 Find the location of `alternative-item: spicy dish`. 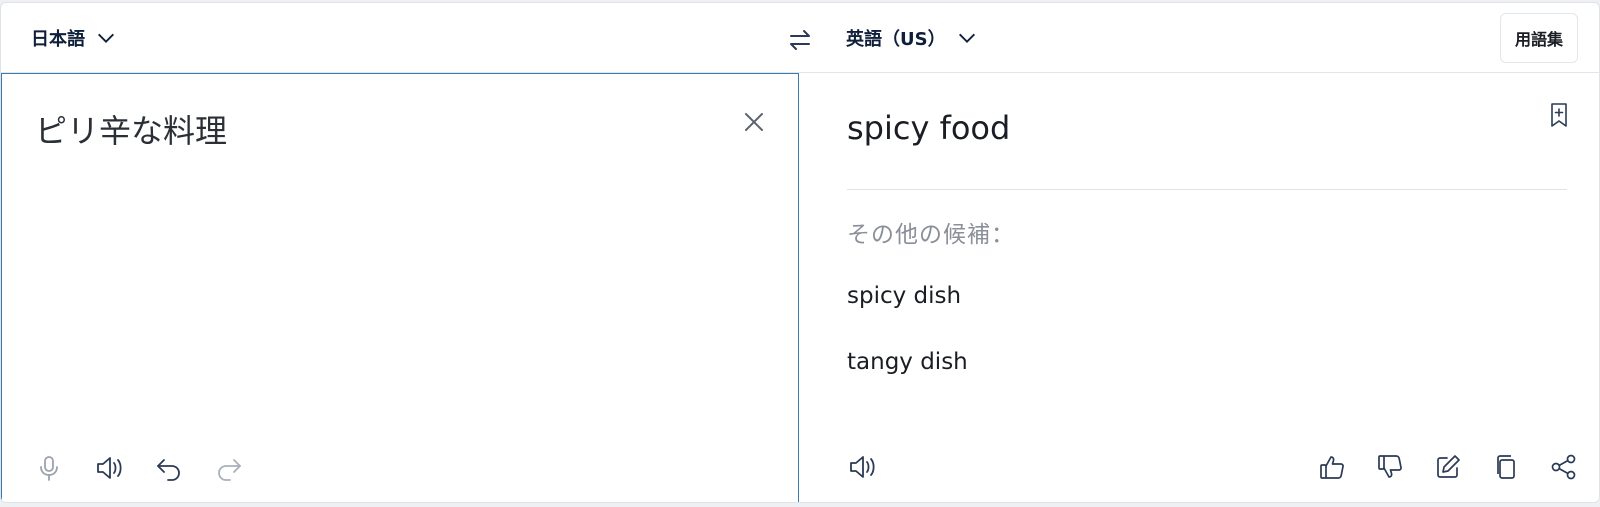

alternative-item: spicy dish is located at coordinates (904, 296).